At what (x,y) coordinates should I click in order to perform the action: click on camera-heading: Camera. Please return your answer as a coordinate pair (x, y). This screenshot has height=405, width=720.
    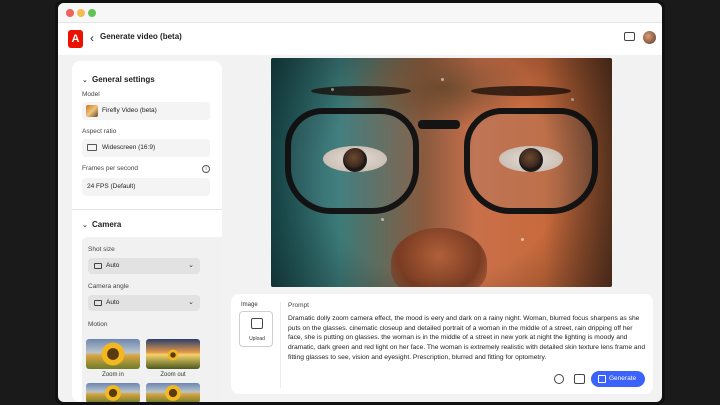
    Looking at the image, I should click on (107, 224).